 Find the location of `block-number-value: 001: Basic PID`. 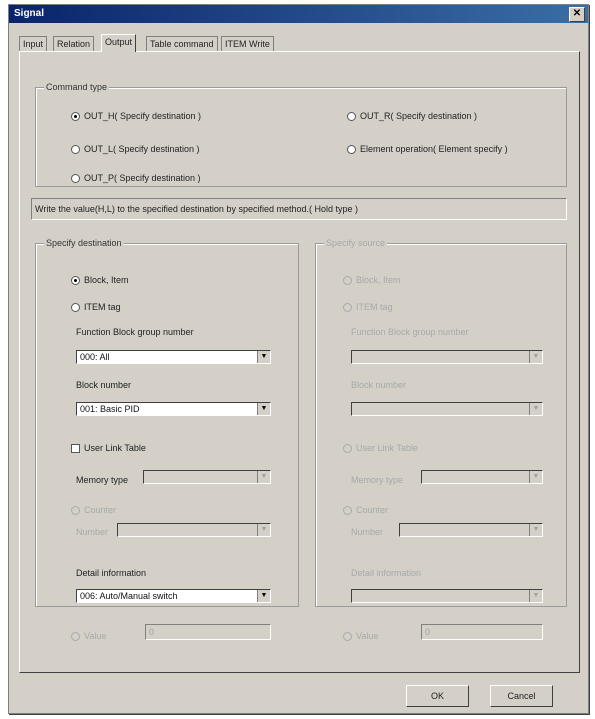

block-number-value: 001: Basic PID is located at coordinates (110, 409).